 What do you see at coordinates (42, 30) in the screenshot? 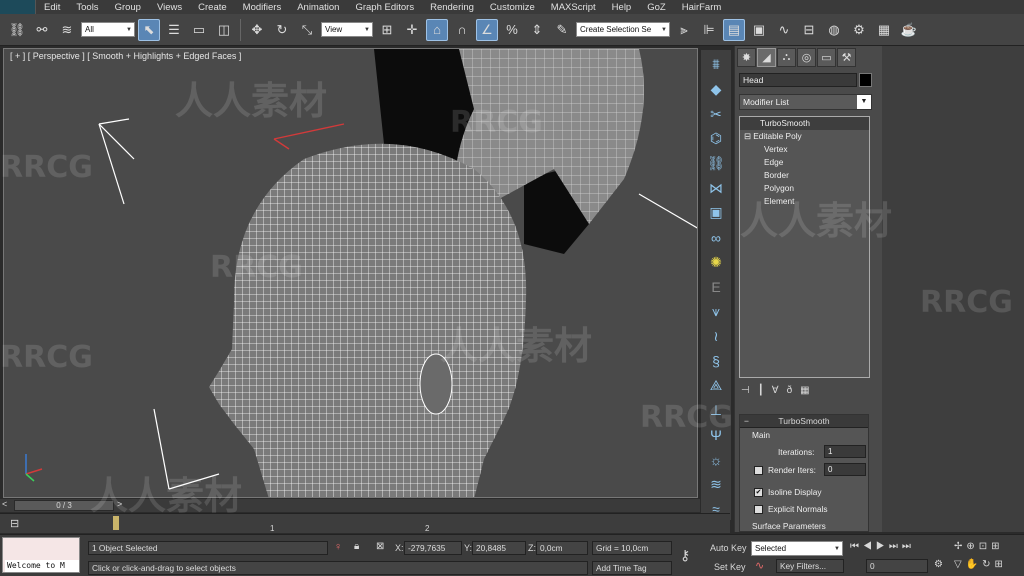
I see `unlink-icon: ⚯` at bounding box center [42, 30].